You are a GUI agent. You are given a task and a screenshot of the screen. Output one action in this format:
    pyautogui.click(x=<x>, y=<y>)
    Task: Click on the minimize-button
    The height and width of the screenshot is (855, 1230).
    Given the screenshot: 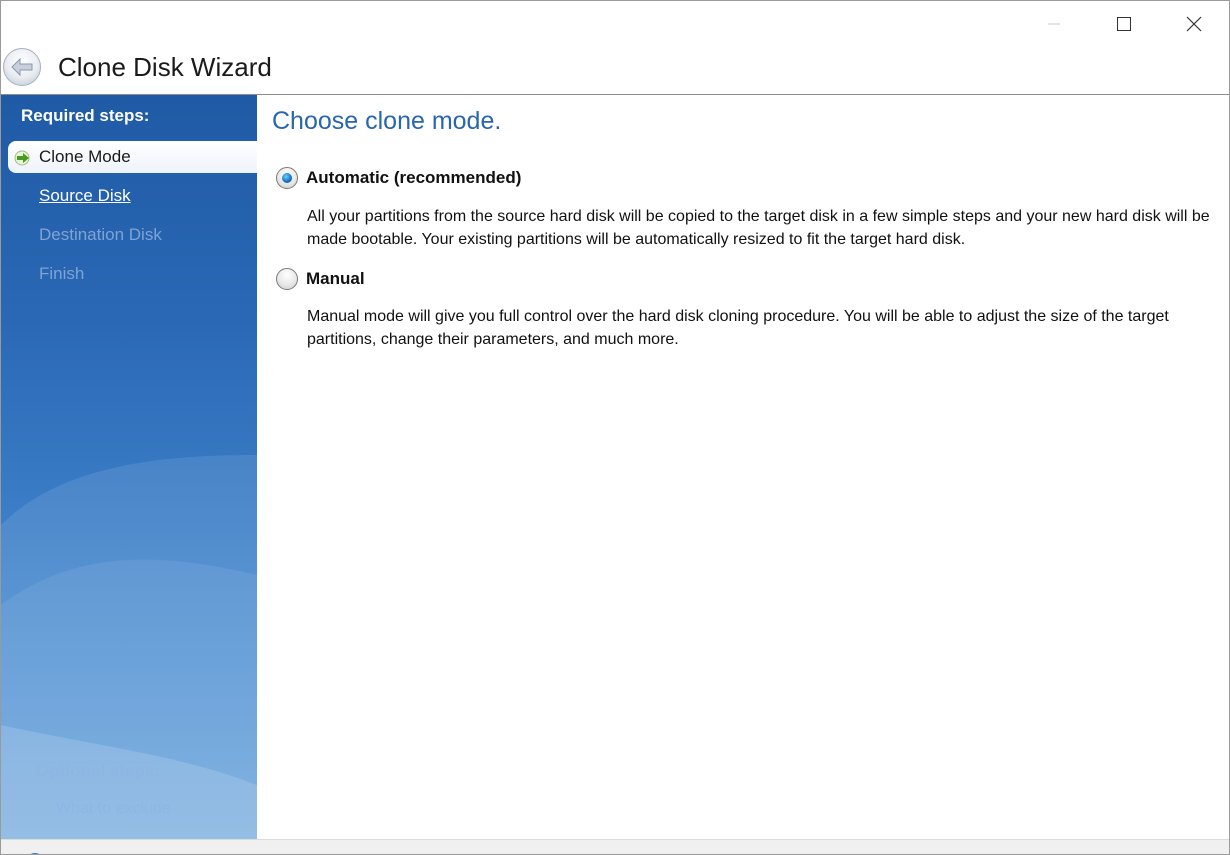 What is the action you would take?
    pyautogui.click(x=1054, y=24)
    